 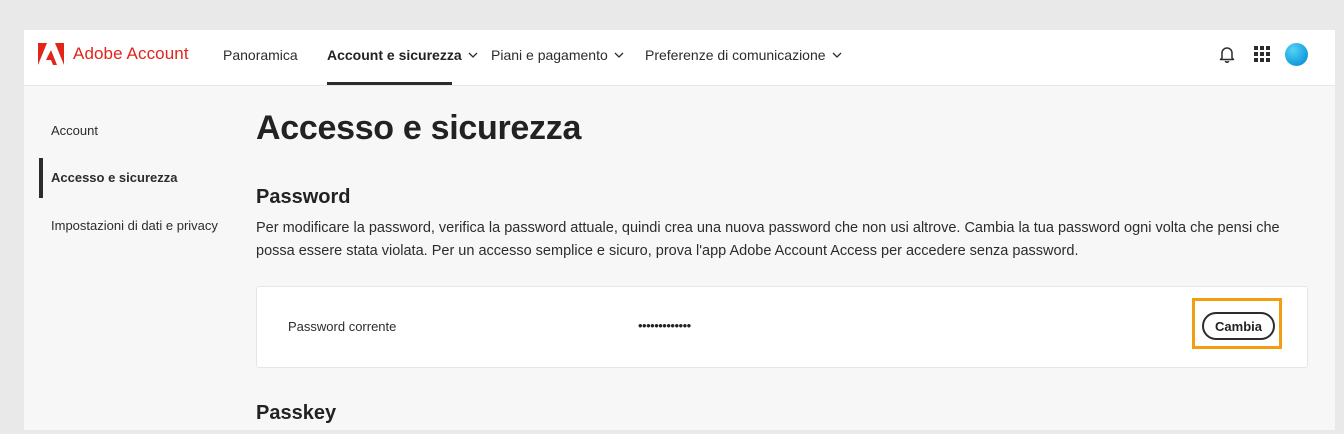 What do you see at coordinates (131, 54) in the screenshot?
I see `brand-title: Adobe Account` at bounding box center [131, 54].